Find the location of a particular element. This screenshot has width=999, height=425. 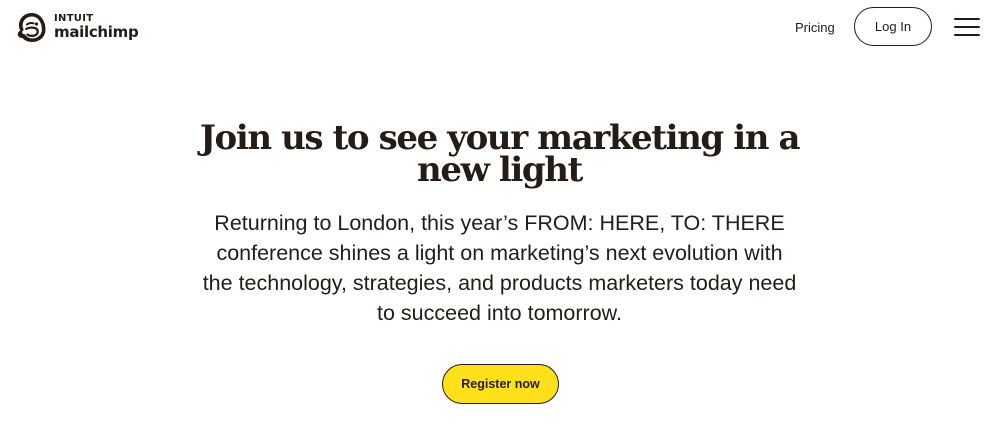

freddie-chimp-icon is located at coordinates (31, 27).